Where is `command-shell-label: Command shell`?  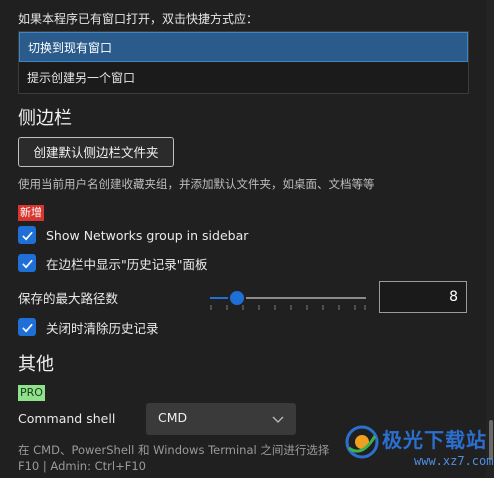
command-shell-label: Command shell is located at coordinates (67, 418).